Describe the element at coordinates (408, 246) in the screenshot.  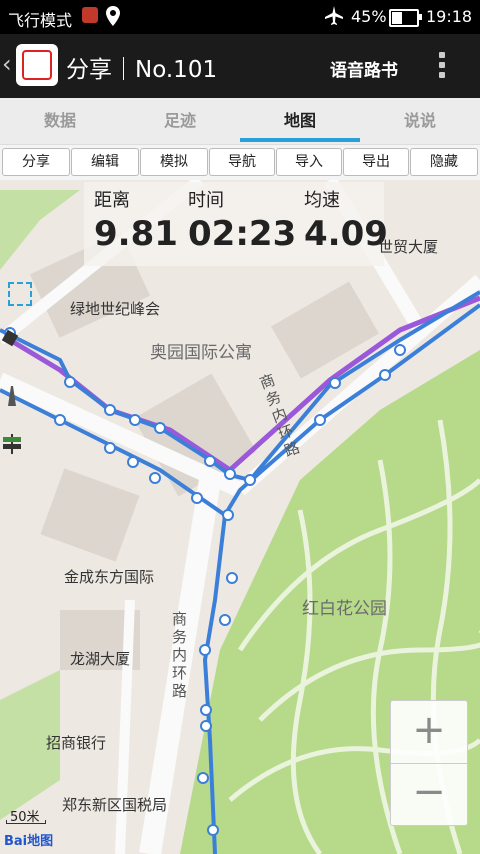
I see `poi-label: 世贸大厦` at that location.